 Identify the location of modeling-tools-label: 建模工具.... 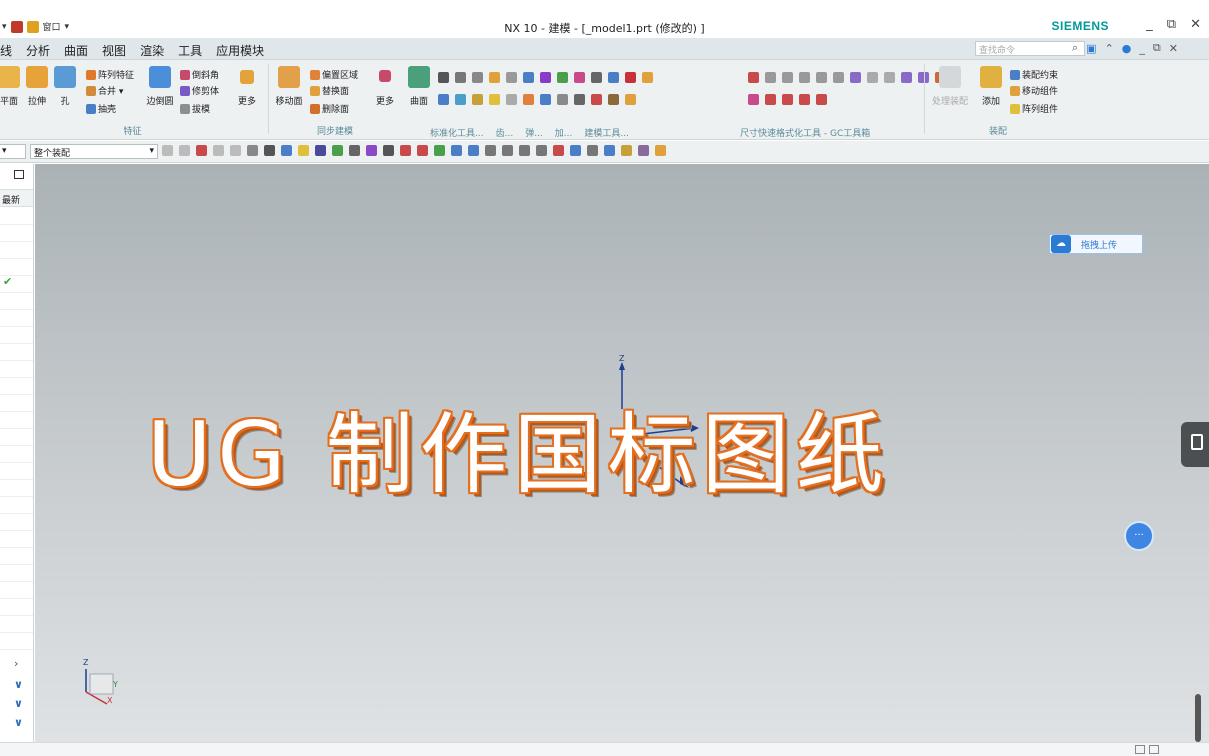
(606, 132).